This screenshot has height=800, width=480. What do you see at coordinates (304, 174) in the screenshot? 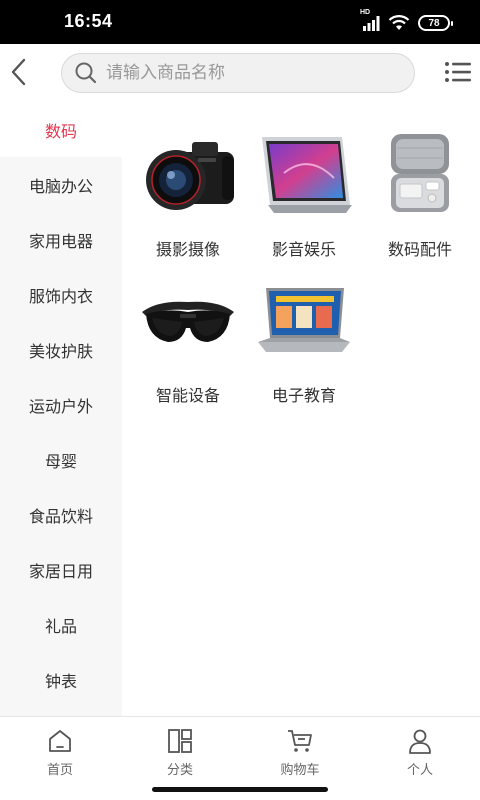
I see `tablet-image` at bounding box center [304, 174].